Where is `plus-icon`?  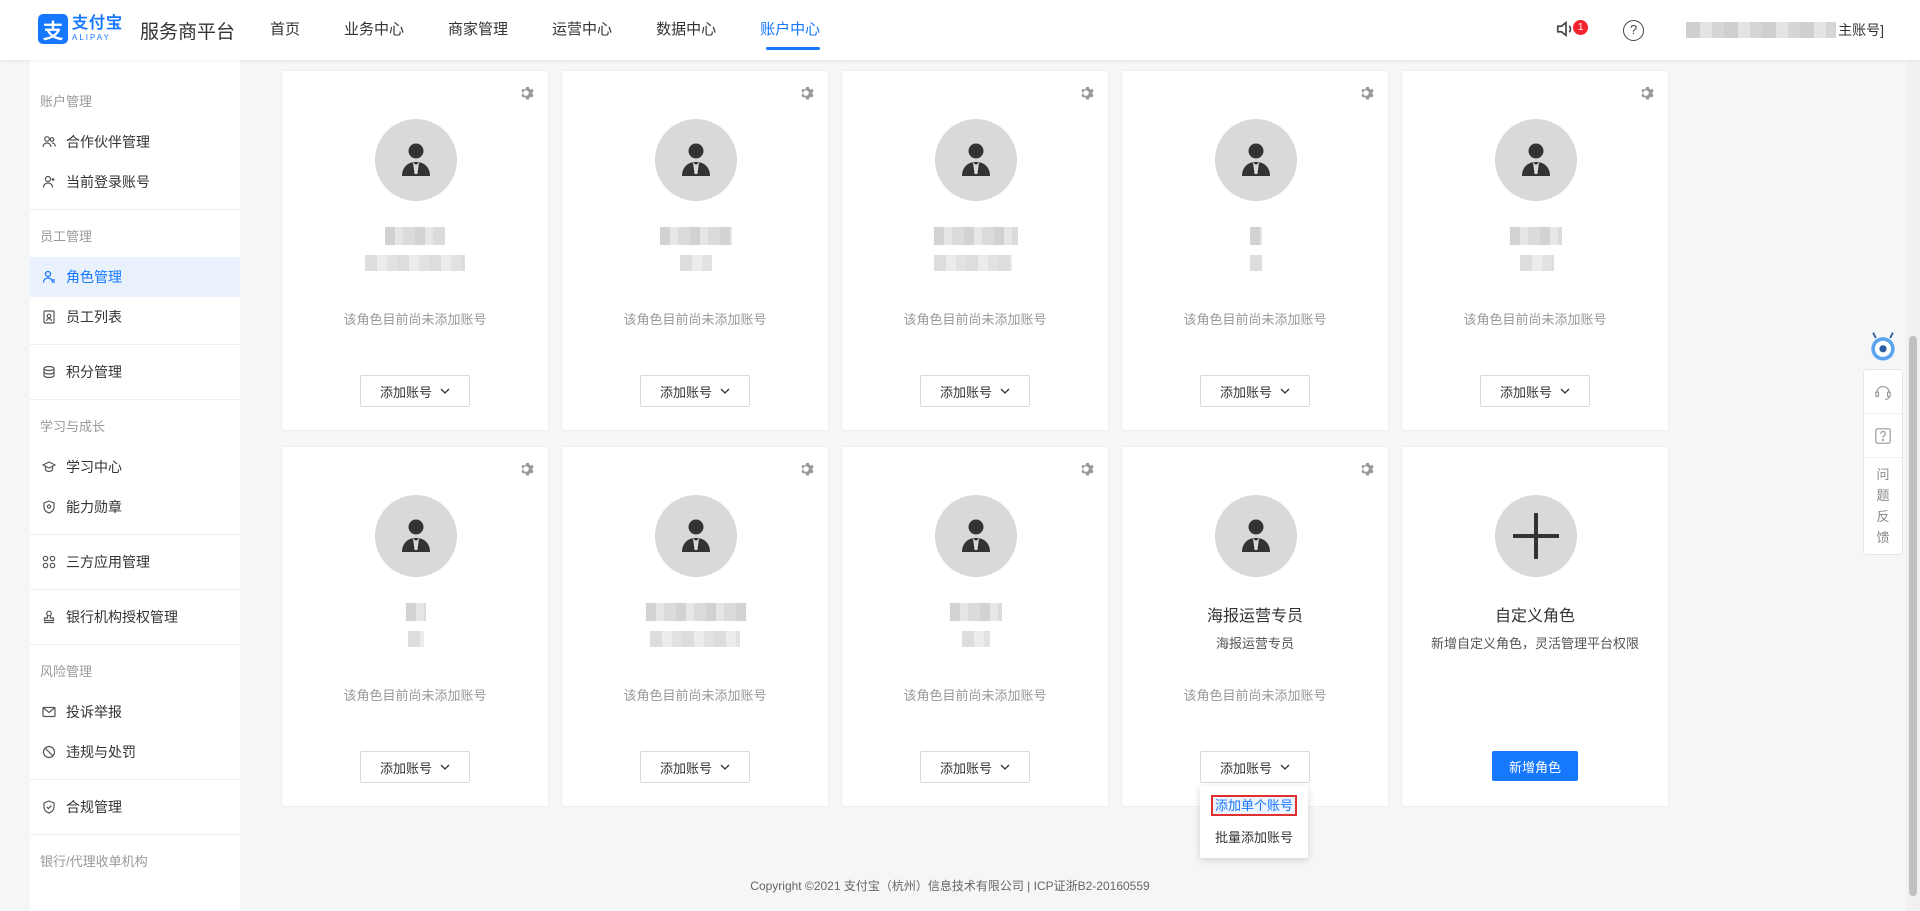
plus-icon is located at coordinates (1536, 536).